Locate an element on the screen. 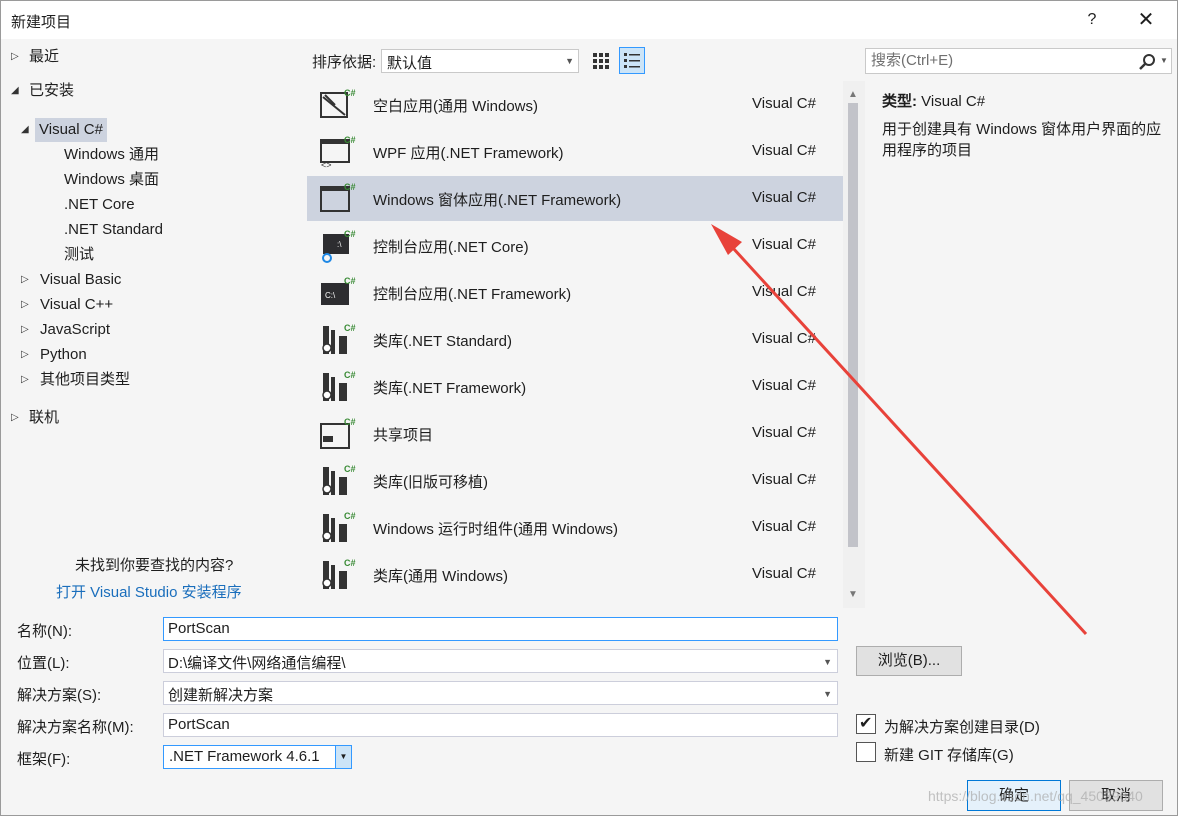 The height and width of the screenshot is (816, 1178). location-field: D:\编译文件\网络通信编程\ ▼ is located at coordinates (500, 661).